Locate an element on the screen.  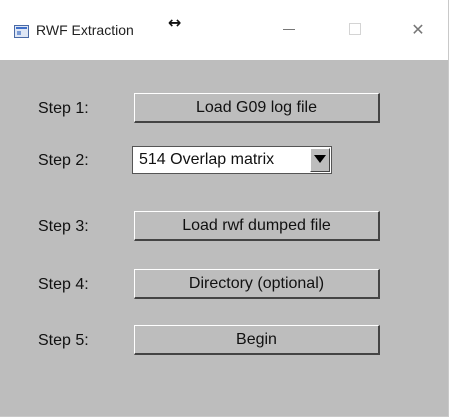
step-3-label: Step 3: is located at coordinates (63, 226).